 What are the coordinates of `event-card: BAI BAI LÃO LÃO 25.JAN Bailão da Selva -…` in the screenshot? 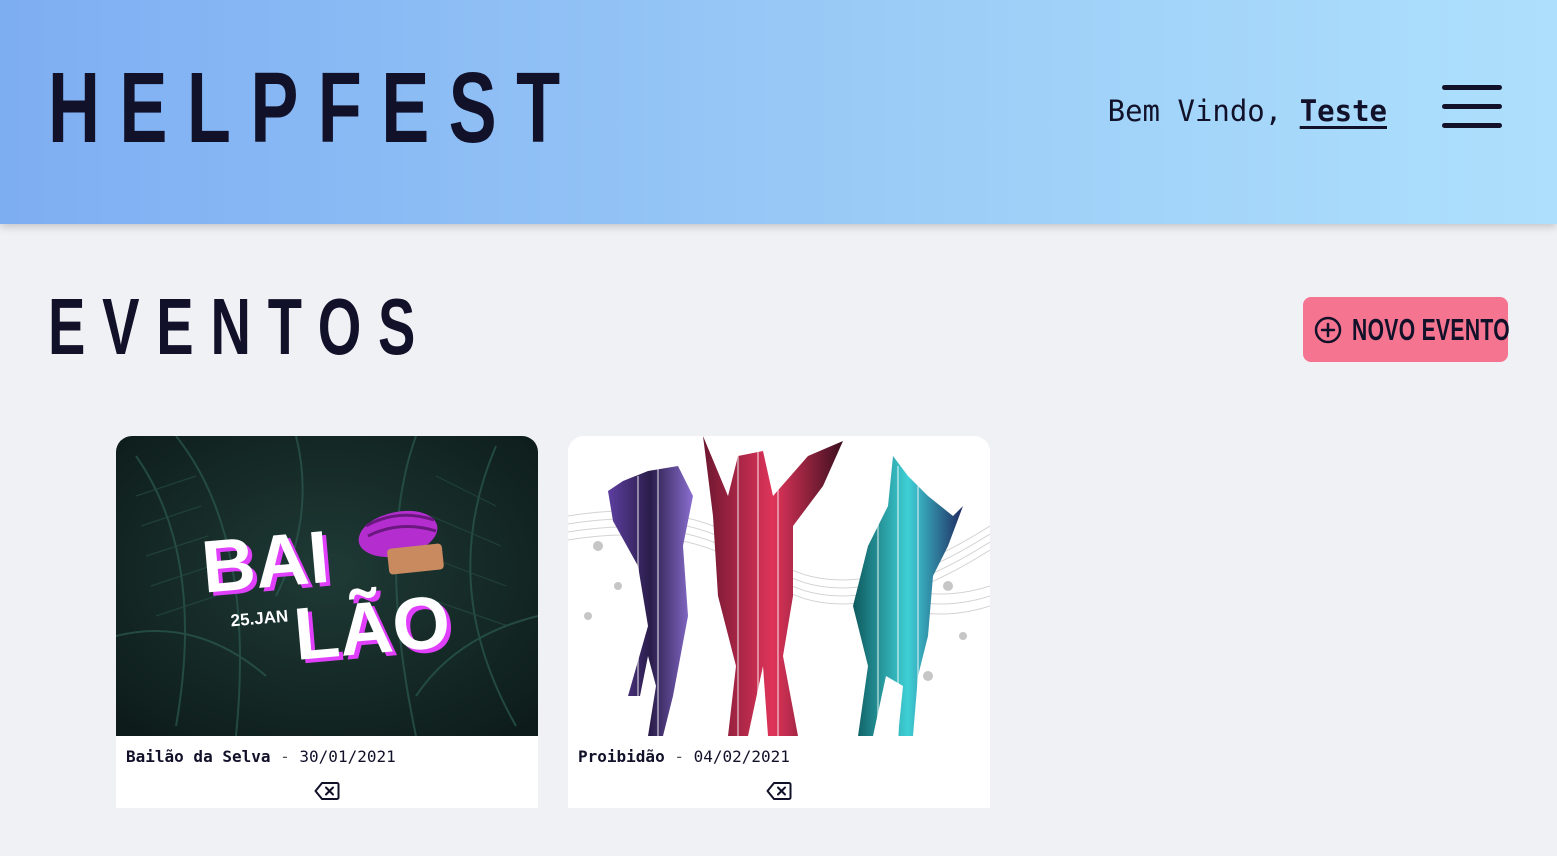 It's located at (327, 622).